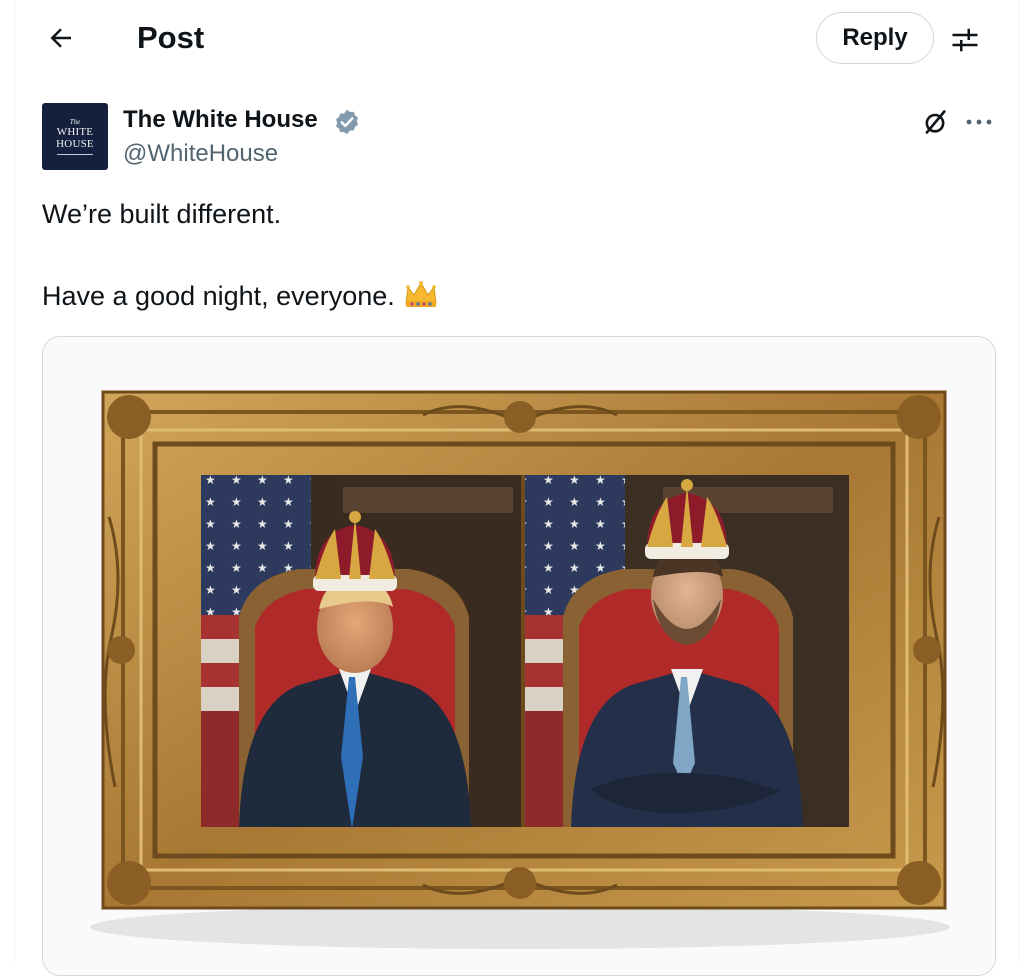 This screenshot has width=1024, height=976. Describe the element at coordinates (75, 132) in the screenshot. I see `avatar-text-line1: WHITE` at that location.